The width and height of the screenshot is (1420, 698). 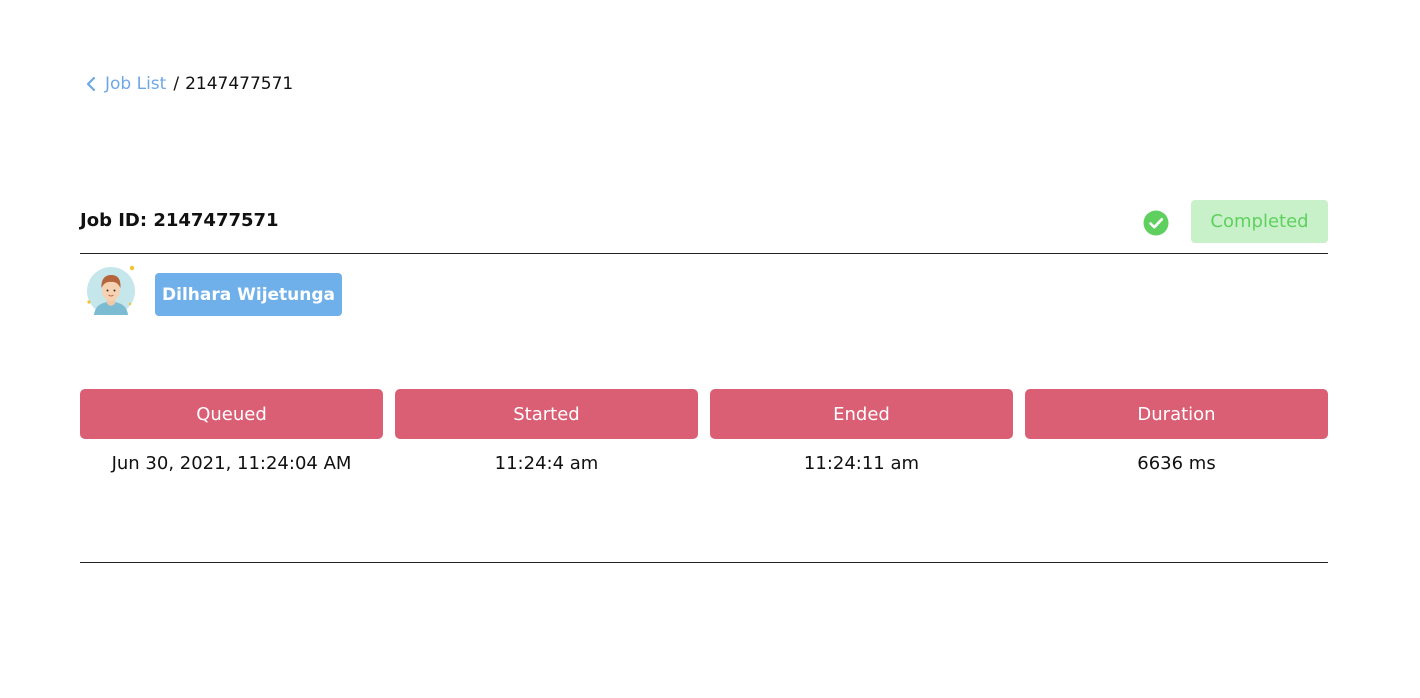 What do you see at coordinates (1156, 223) in the screenshot?
I see `check-circle-icon` at bounding box center [1156, 223].